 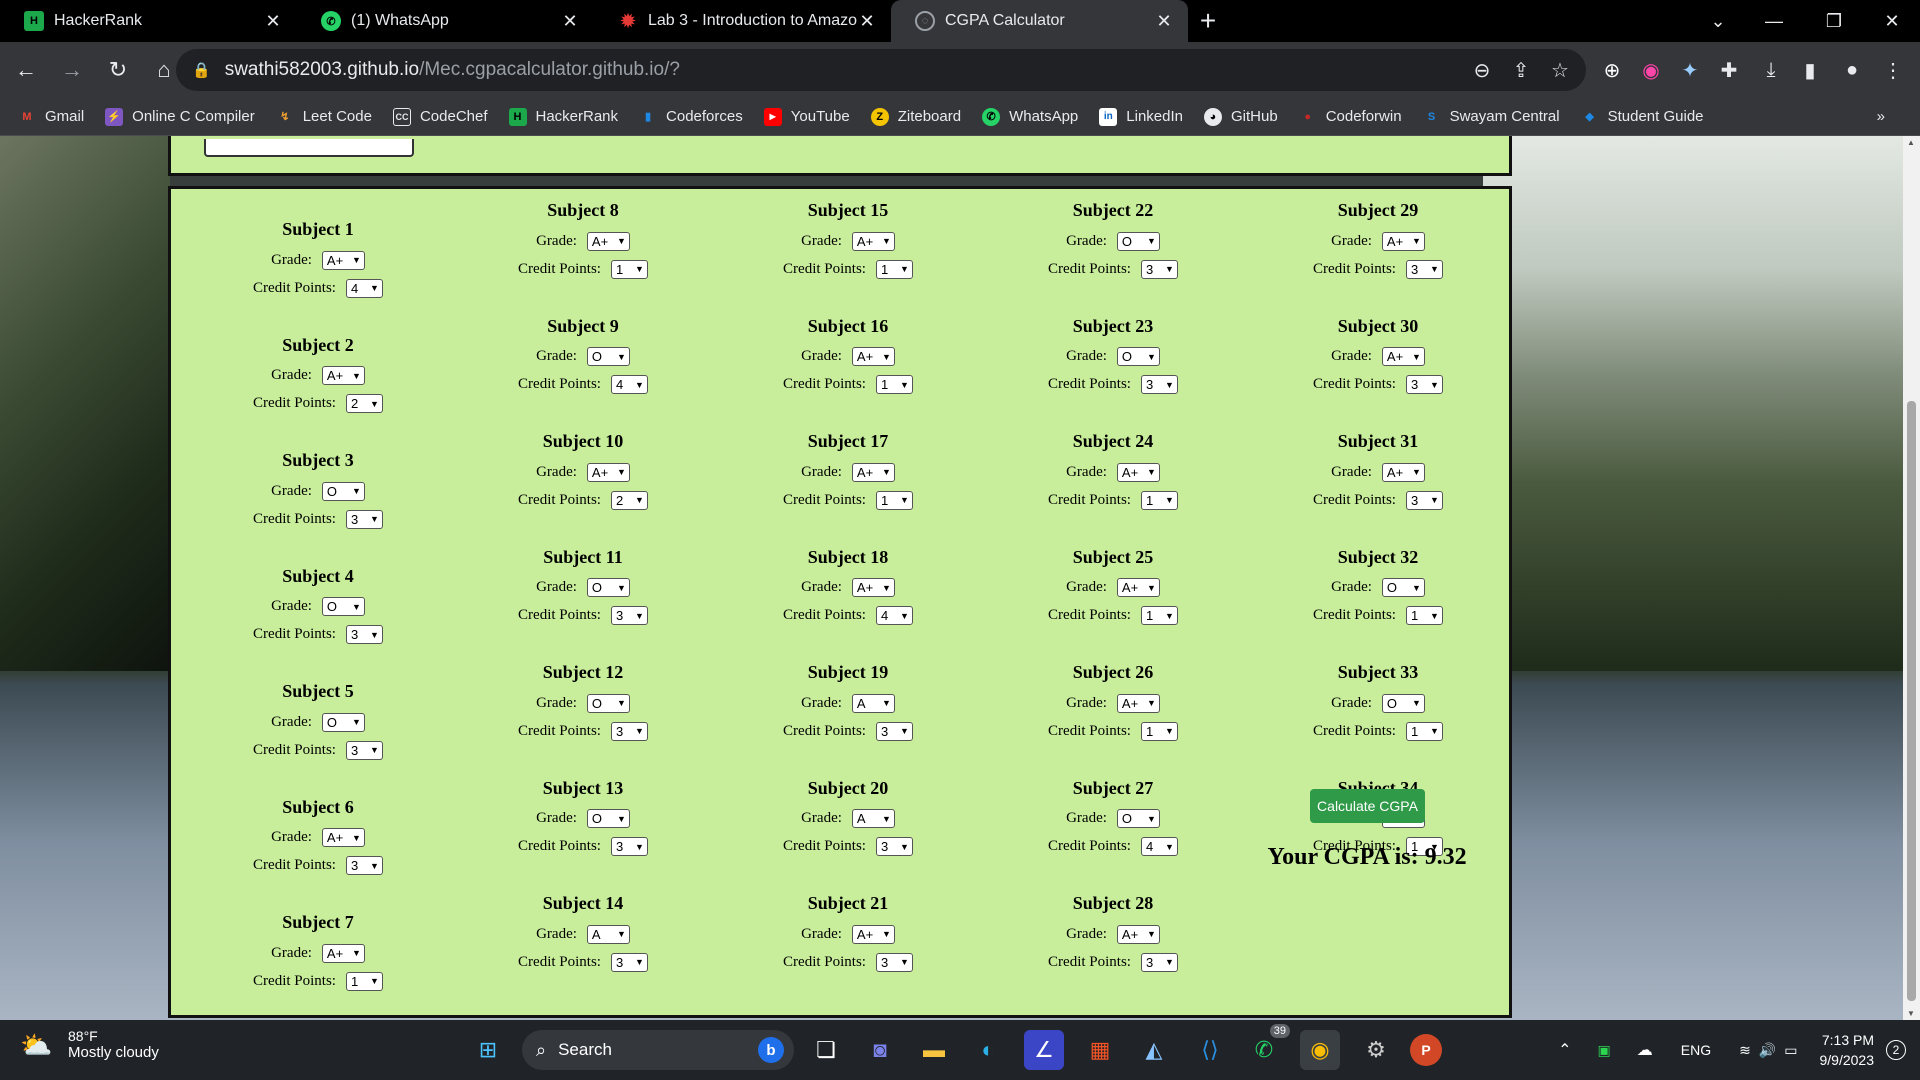 What do you see at coordinates (1911, 1013) in the screenshot?
I see `scroll-down-icon: ▼` at bounding box center [1911, 1013].